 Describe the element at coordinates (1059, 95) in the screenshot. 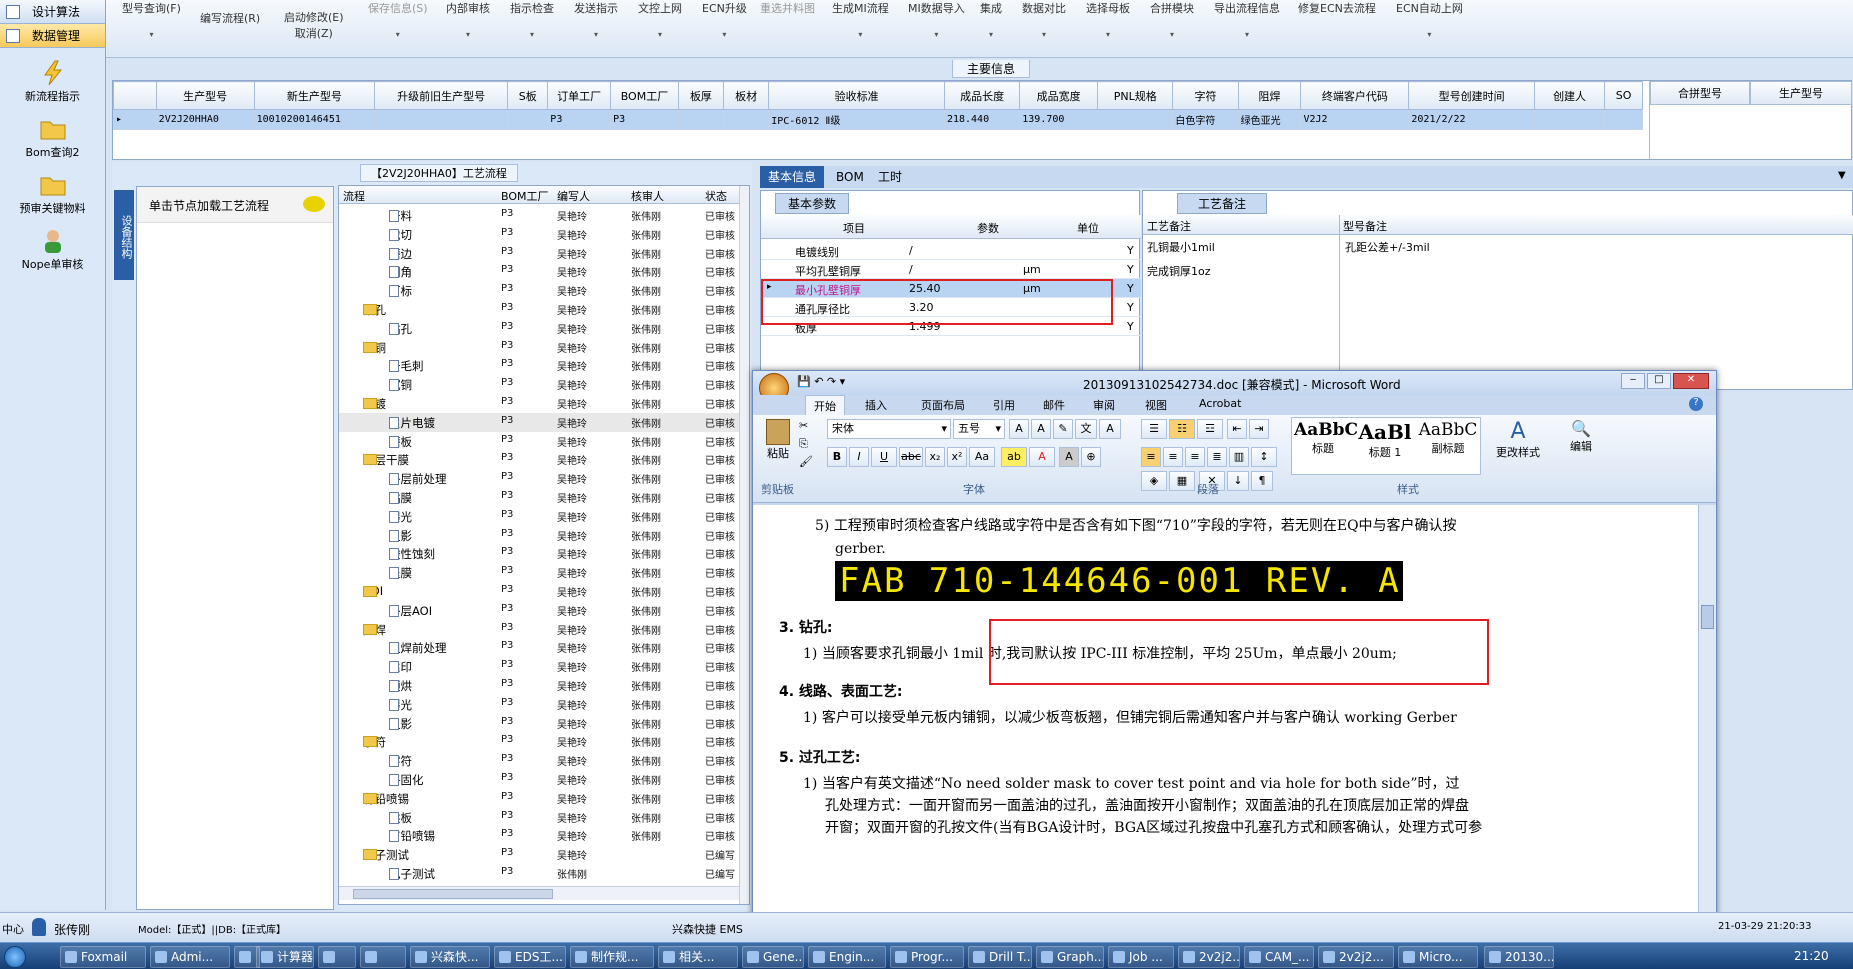

I see `main-col-header: 成品宽度` at that location.